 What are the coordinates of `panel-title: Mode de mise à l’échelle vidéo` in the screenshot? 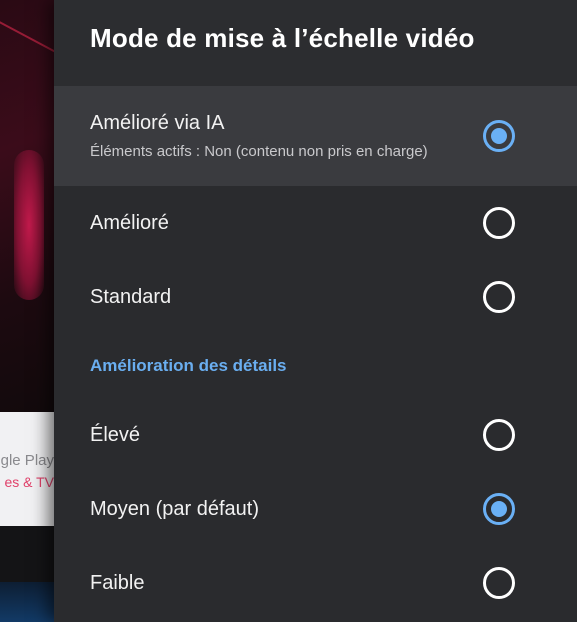 It's located at (282, 37).